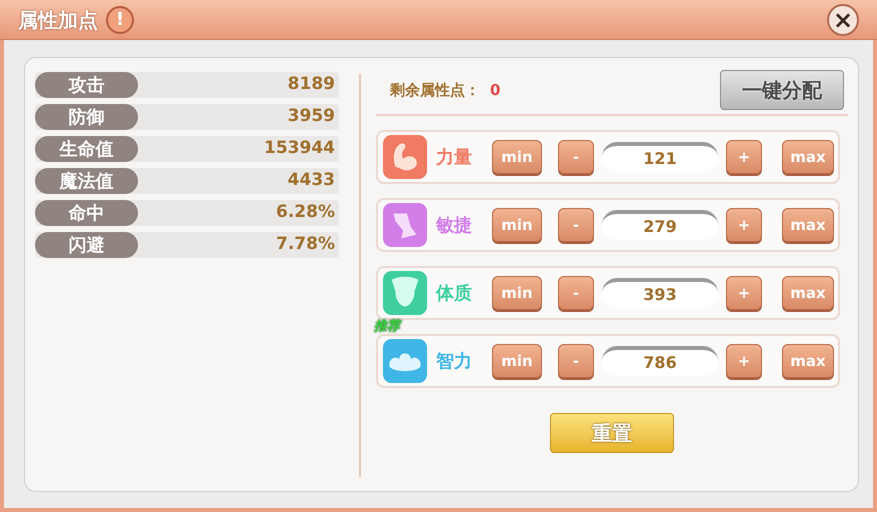  I want to click on attribute-name: 力量, so click(454, 158).